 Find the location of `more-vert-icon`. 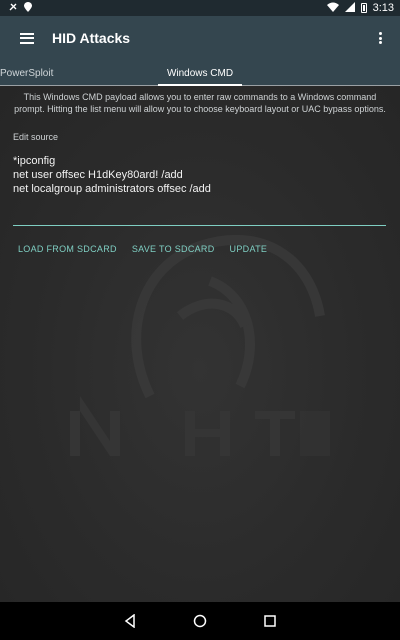

more-vert-icon is located at coordinates (380, 38).